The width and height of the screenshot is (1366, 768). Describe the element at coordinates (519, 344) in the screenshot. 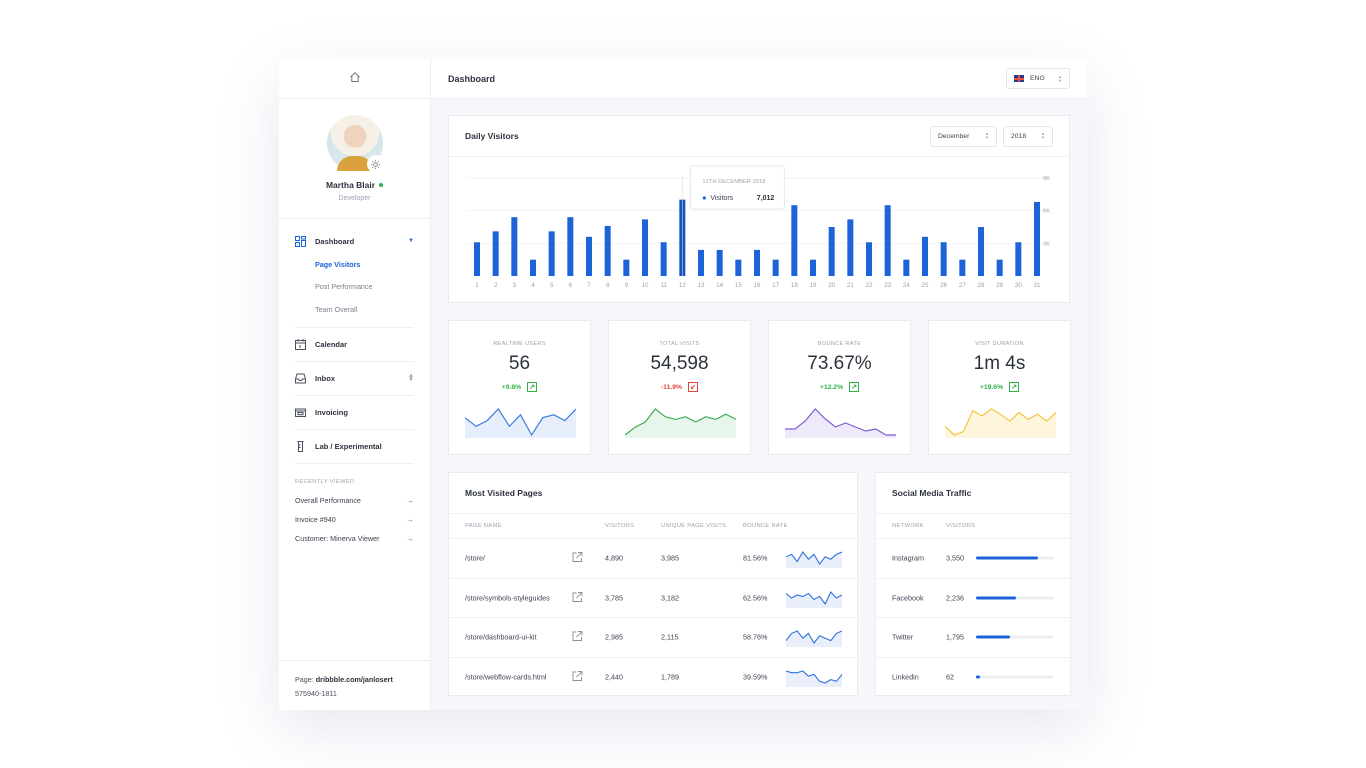

I see `stat-label: REALTIME USERS` at that location.